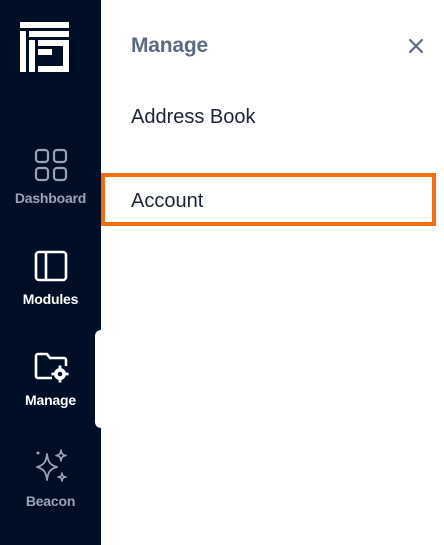  I want to click on panel-icon, so click(51, 266).